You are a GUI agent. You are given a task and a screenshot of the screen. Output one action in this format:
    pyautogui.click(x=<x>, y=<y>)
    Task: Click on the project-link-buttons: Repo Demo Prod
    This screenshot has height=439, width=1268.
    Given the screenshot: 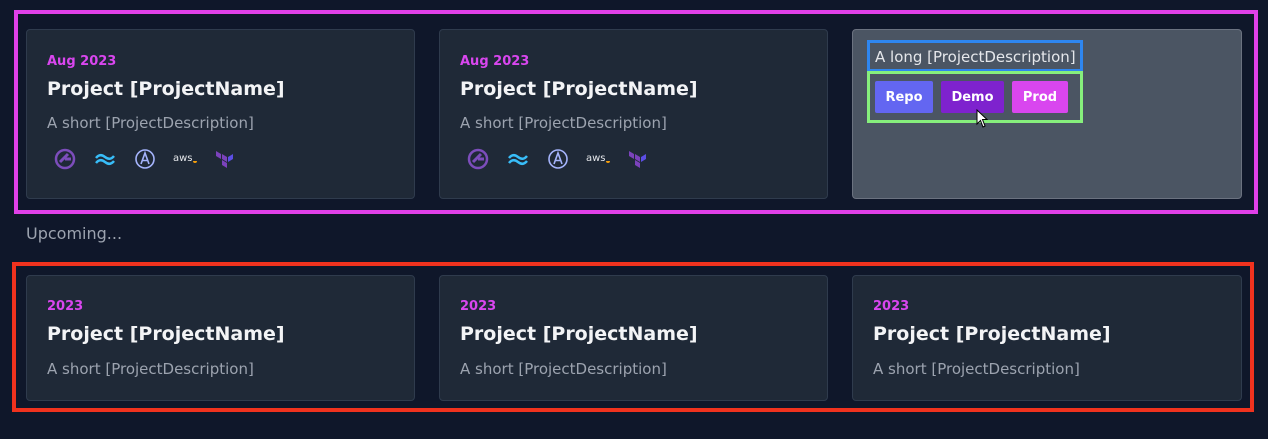 What is the action you would take?
    pyautogui.click(x=975, y=97)
    